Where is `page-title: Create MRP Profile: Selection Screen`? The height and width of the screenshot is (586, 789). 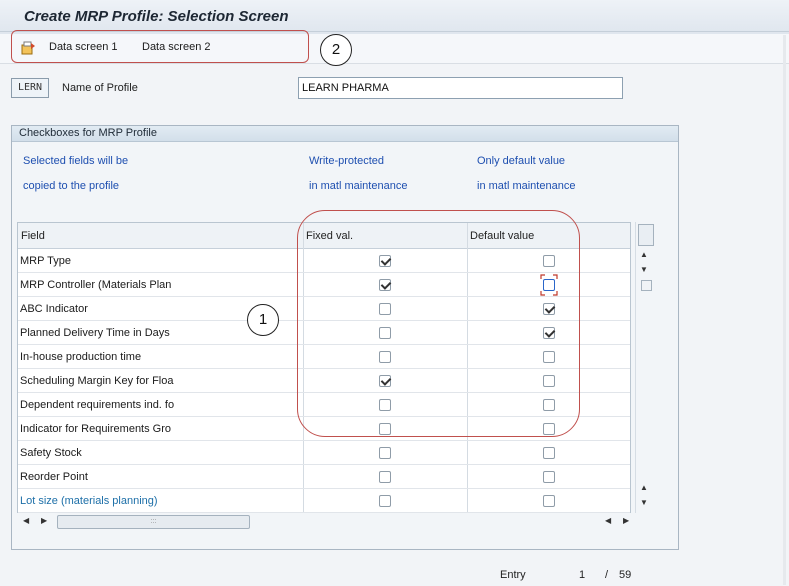
page-title: Create MRP Profile: Selection Screen is located at coordinates (156, 16).